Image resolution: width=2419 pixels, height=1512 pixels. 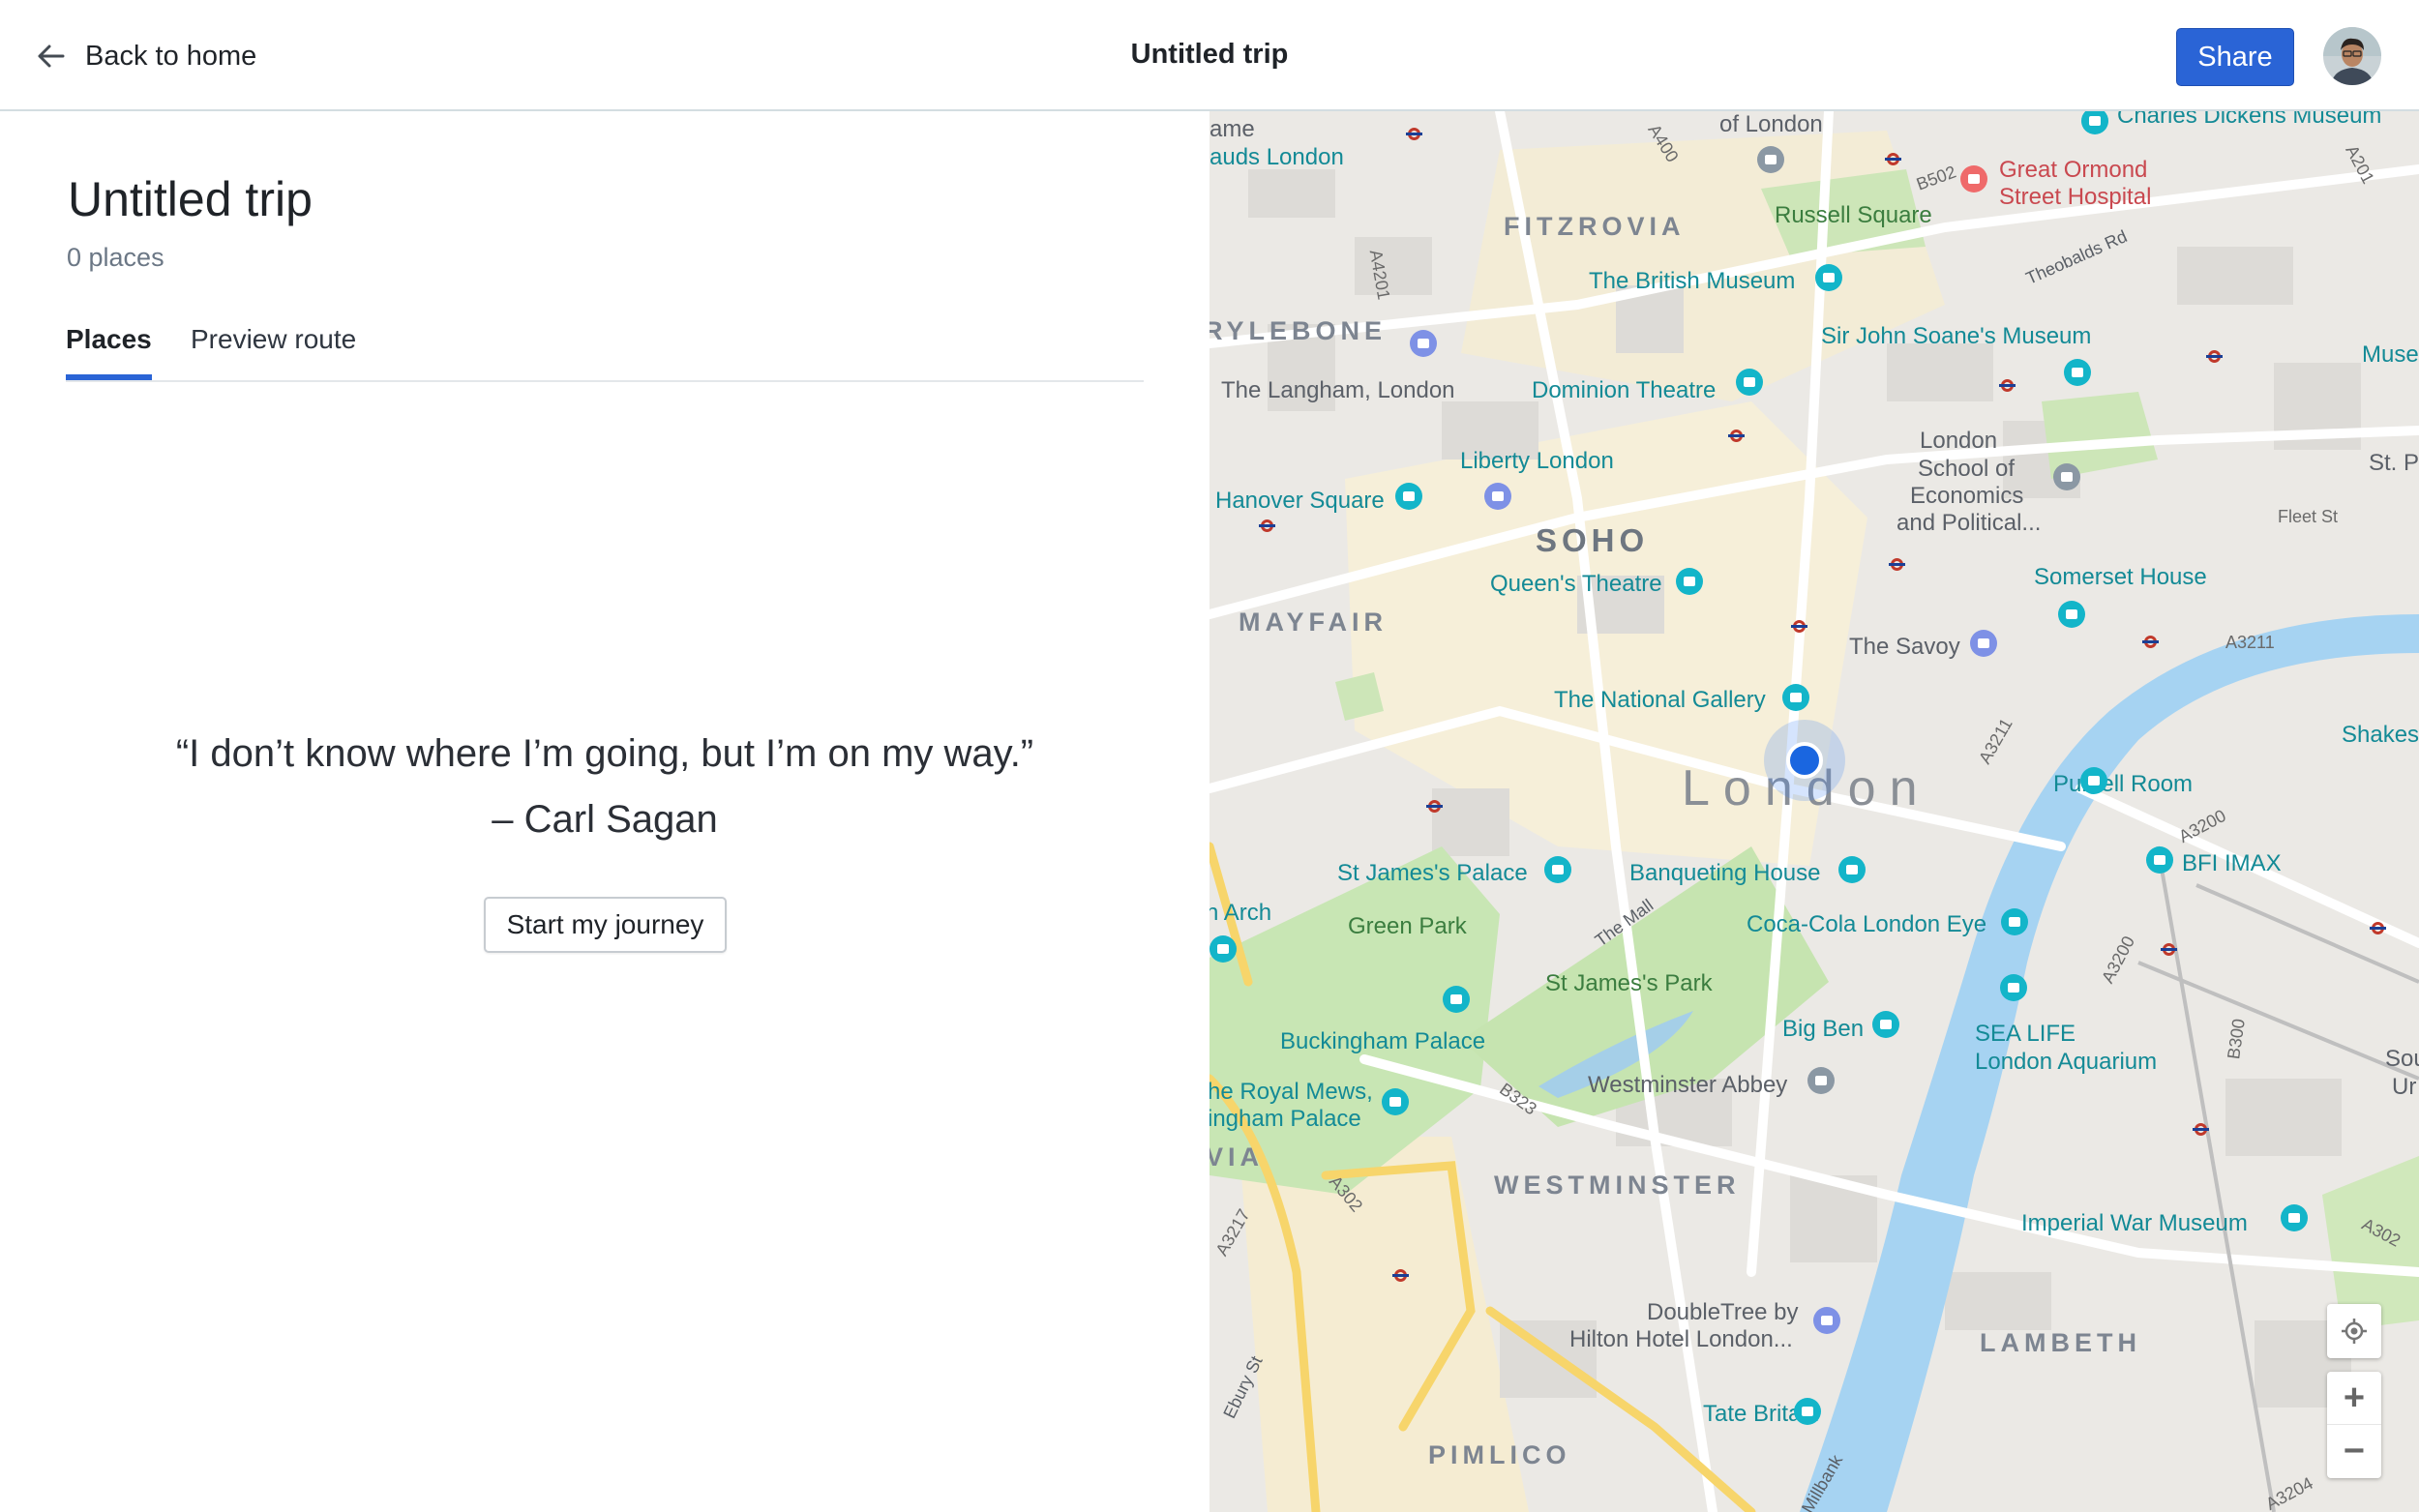 What do you see at coordinates (1805, 760) in the screenshot?
I see `current-location-marker` at bounding box center [1805, 760].